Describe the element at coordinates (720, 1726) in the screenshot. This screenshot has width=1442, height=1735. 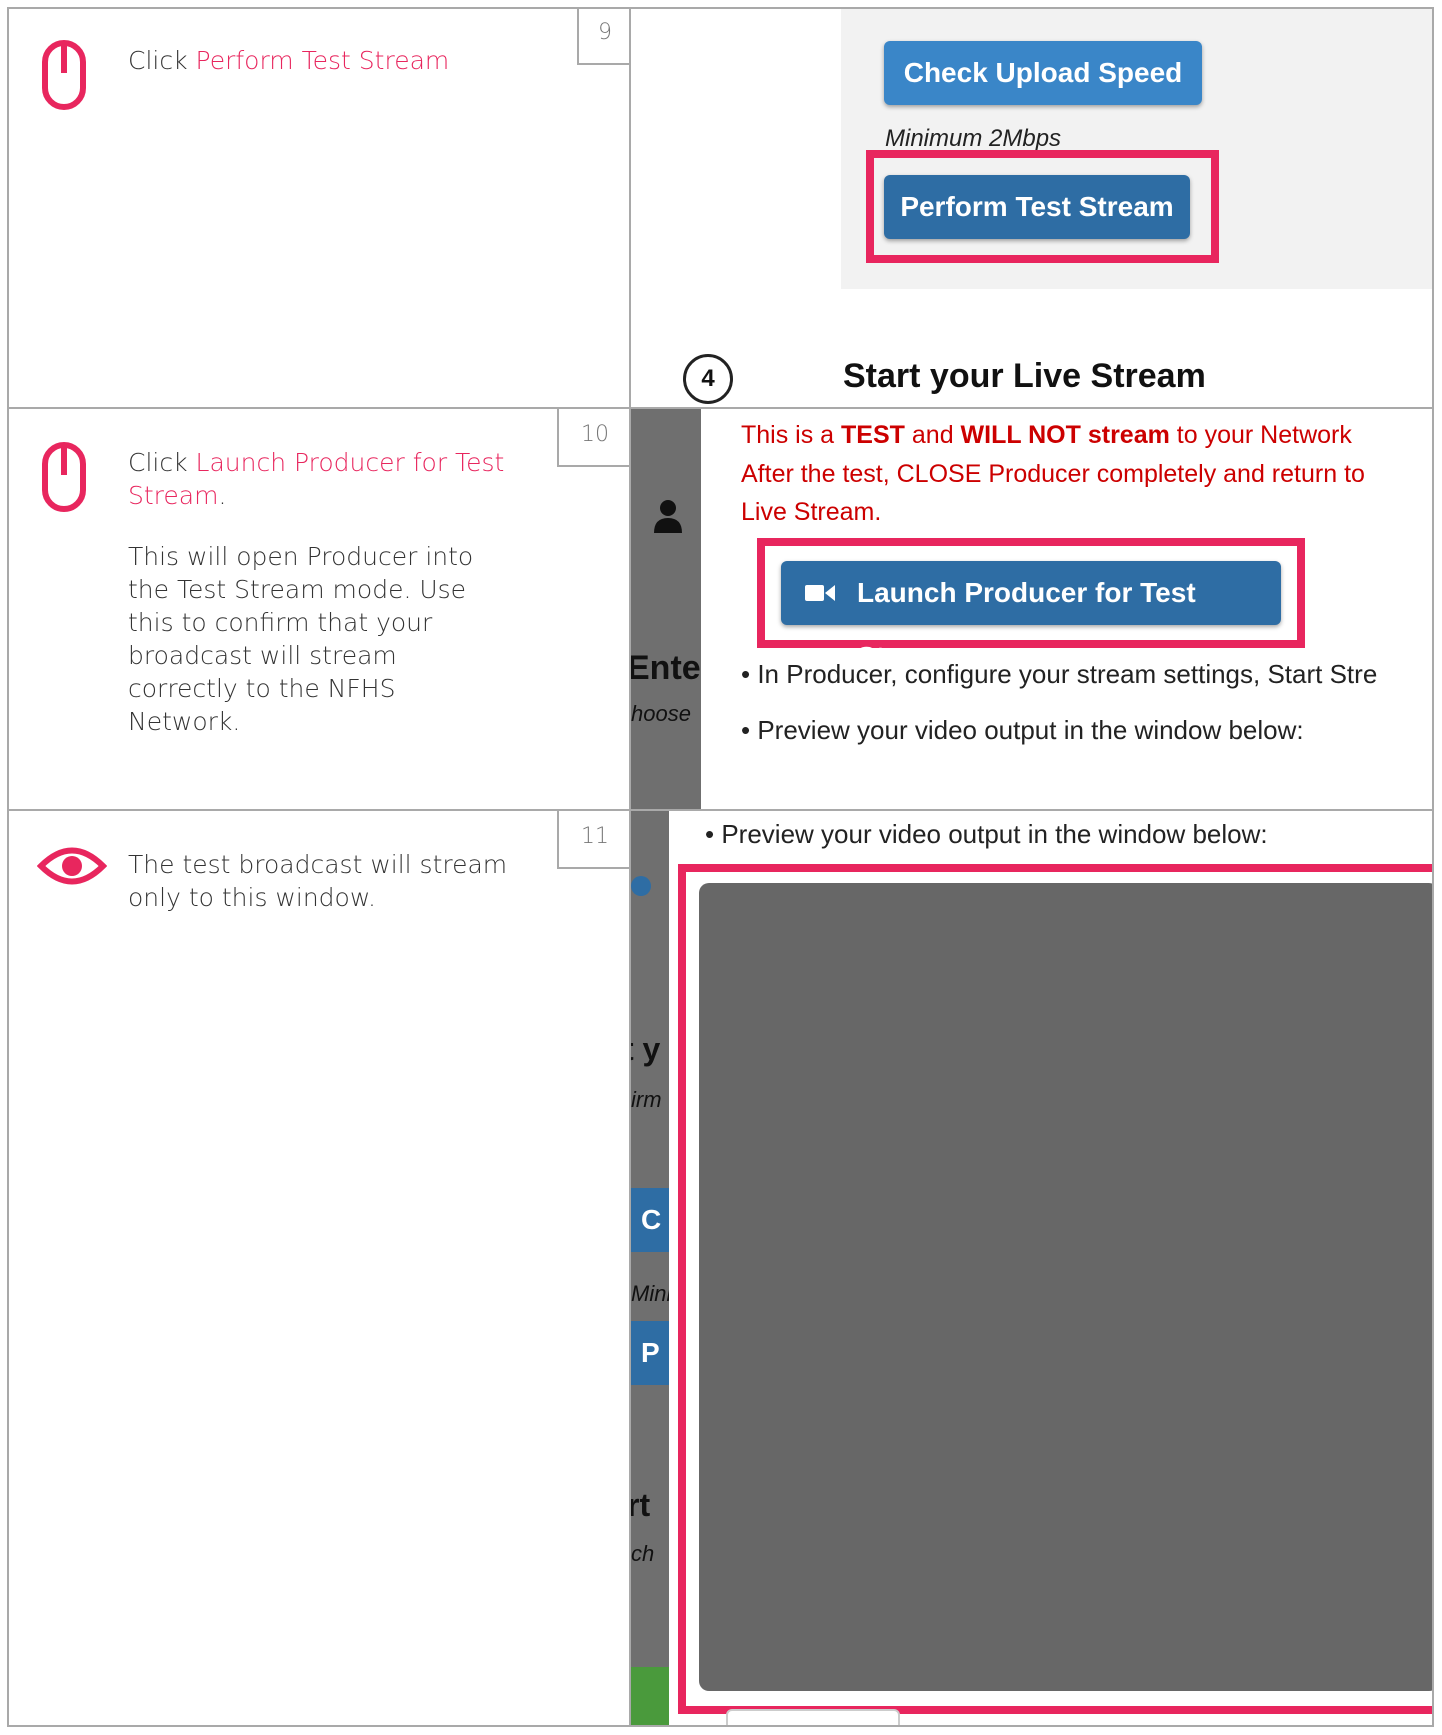
I see `table-border-bottom` at that location.